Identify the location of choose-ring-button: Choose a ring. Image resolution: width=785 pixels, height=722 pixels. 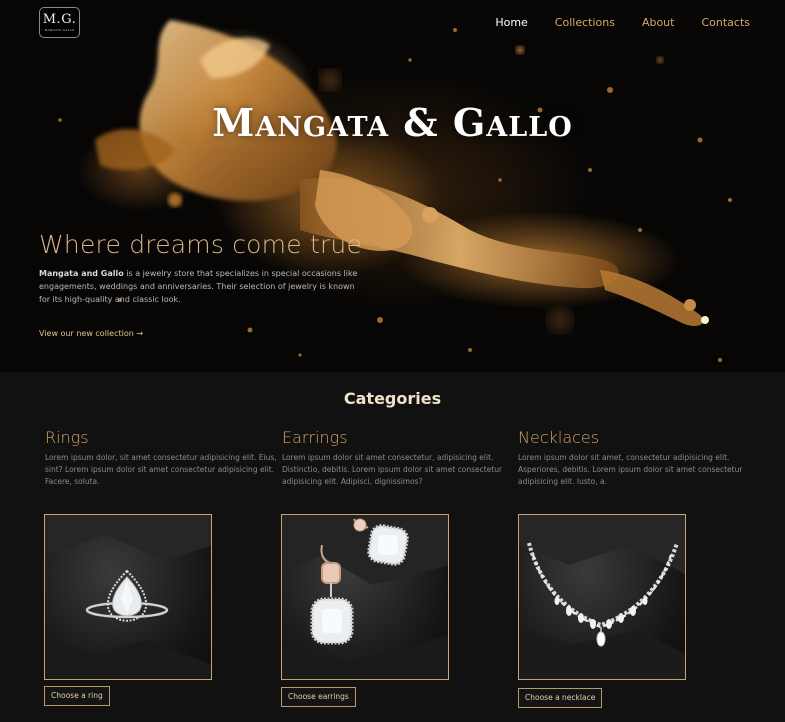
(77, 696).